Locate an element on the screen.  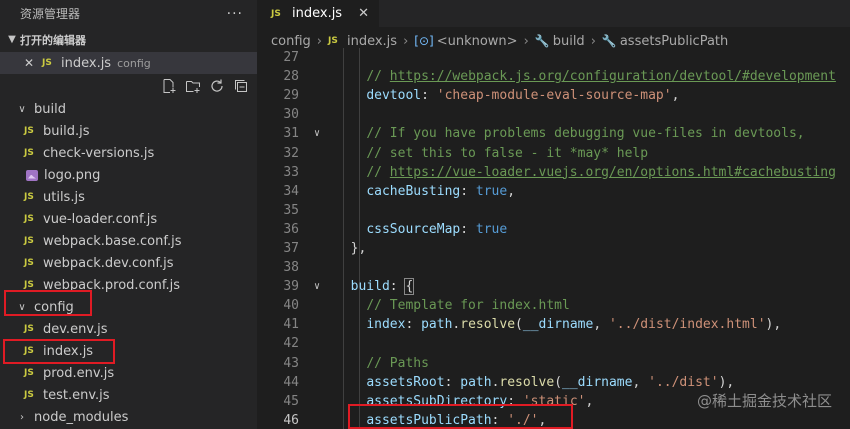
code-line: 40 // Template for index.html is located at coordinates (553, 305).